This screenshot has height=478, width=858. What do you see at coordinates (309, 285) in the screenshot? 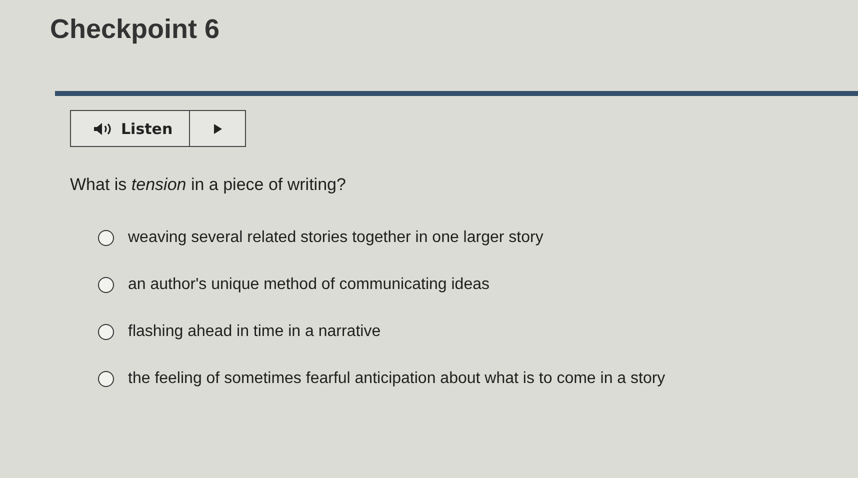
I see `option-label: an author's unique method of communicating ideas` at bounding box center [309, 285].